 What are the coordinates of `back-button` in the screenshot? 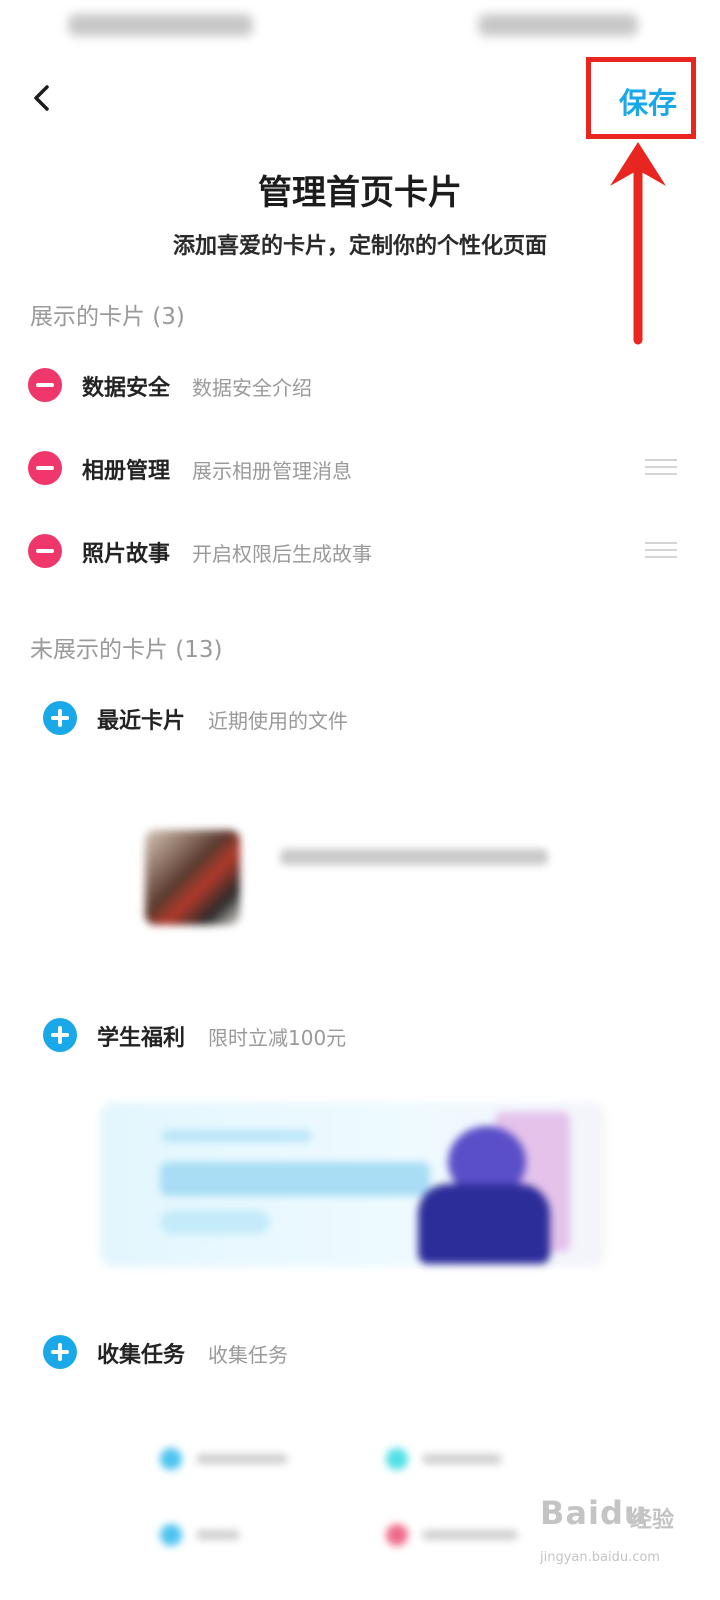 It's located at (42, 98).